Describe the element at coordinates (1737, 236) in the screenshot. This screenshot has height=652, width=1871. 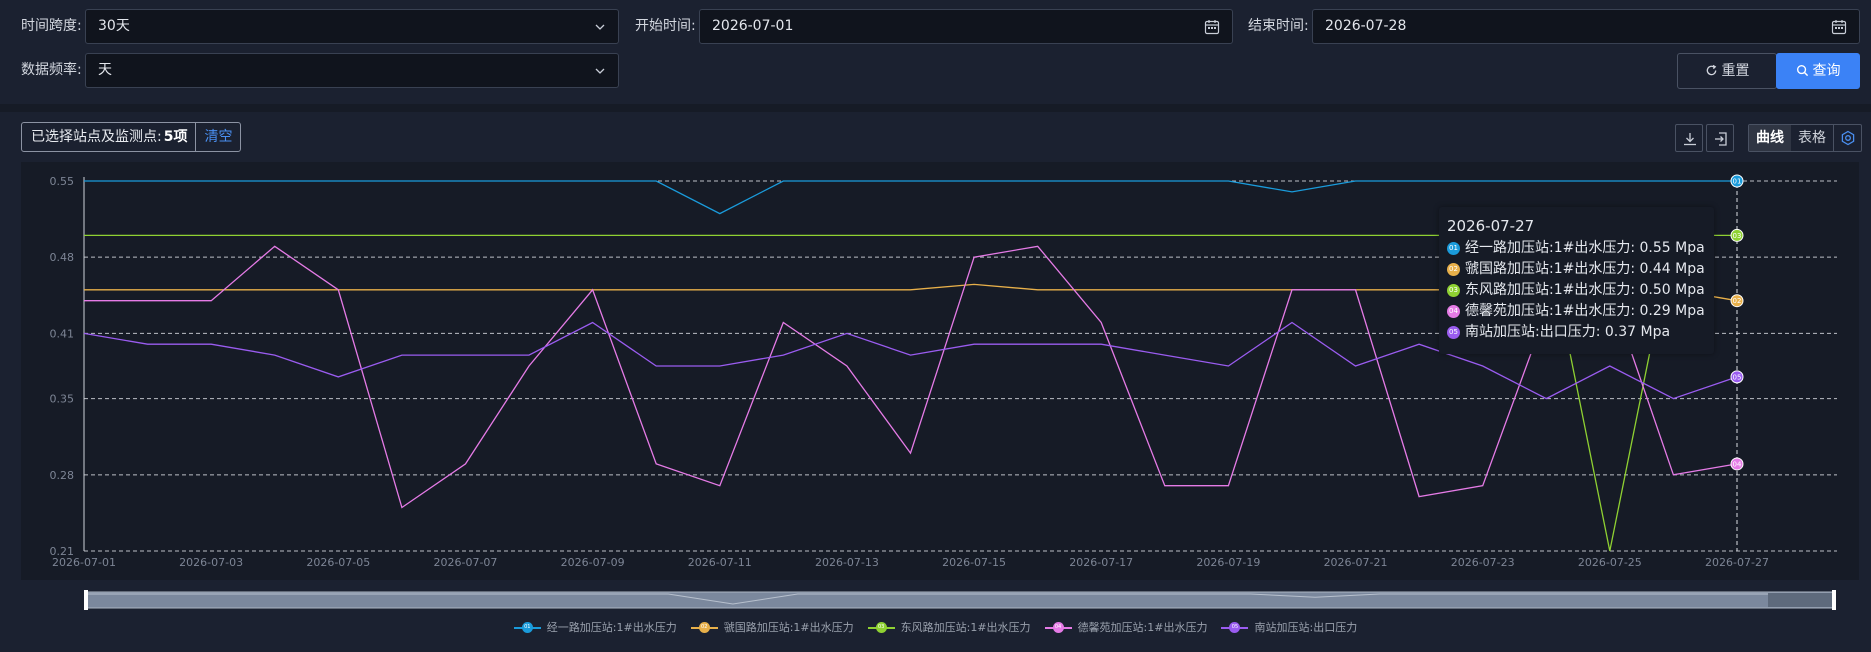
I see `series-marker-label: 03` at that location.